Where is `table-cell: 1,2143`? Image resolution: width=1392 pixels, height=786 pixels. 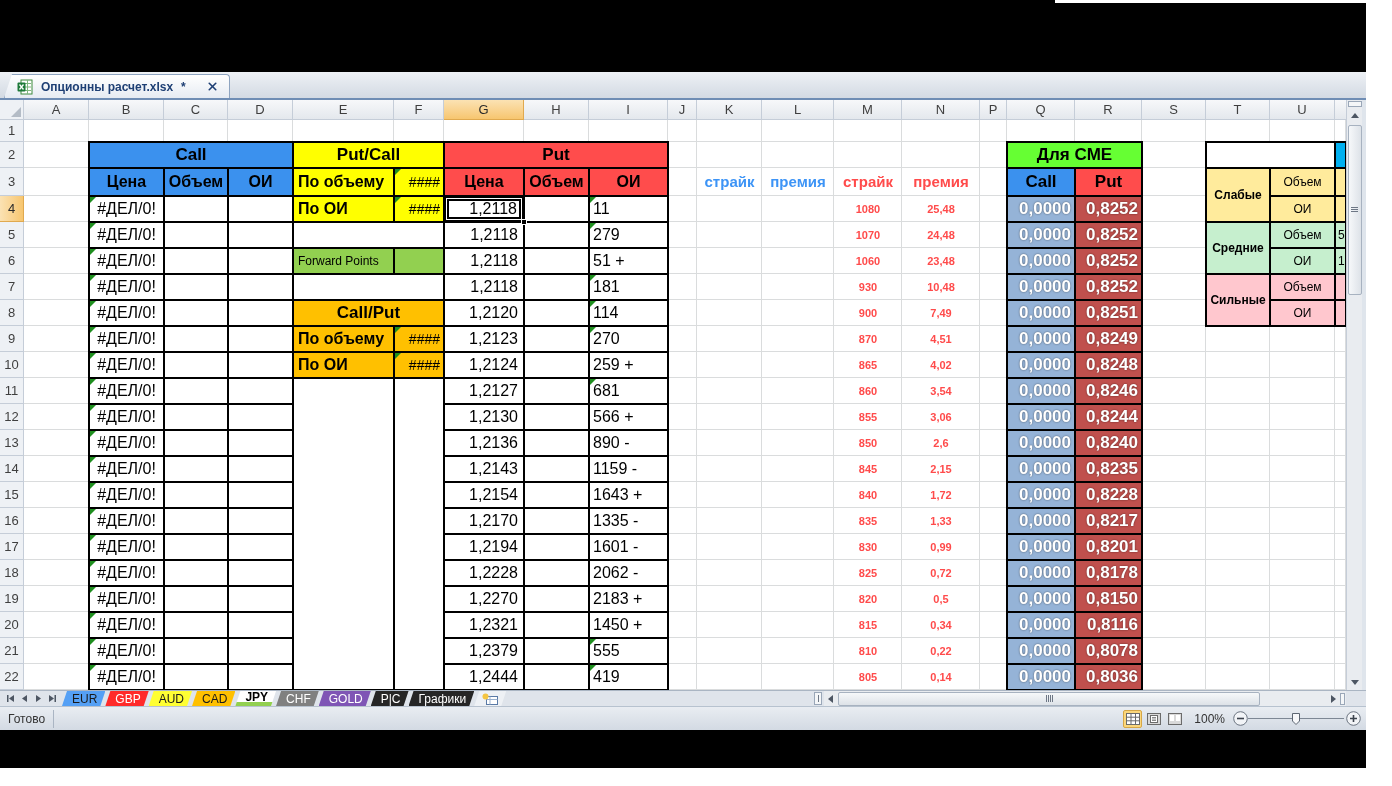
table-cell: 1,2143 is located at coordinates (484, 469).